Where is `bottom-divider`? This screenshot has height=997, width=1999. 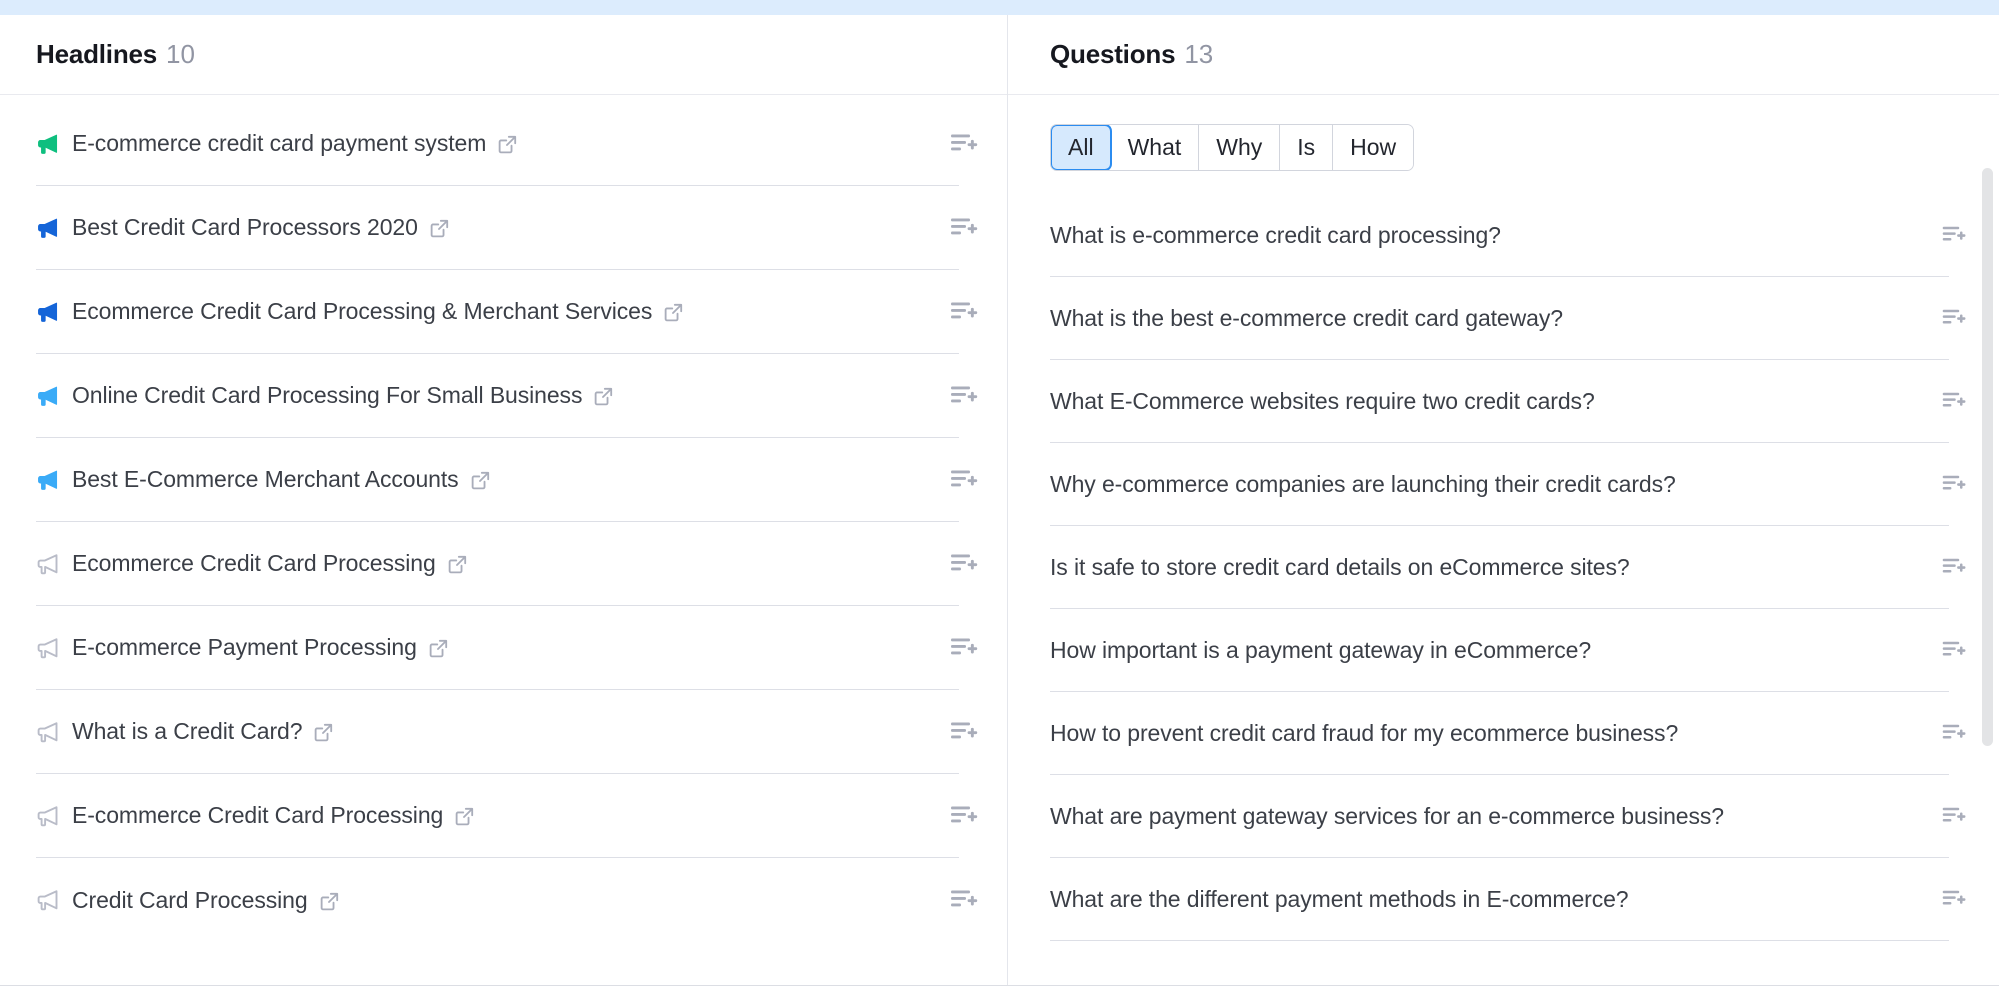 bottom-divider is located at coordinates (999, 985).